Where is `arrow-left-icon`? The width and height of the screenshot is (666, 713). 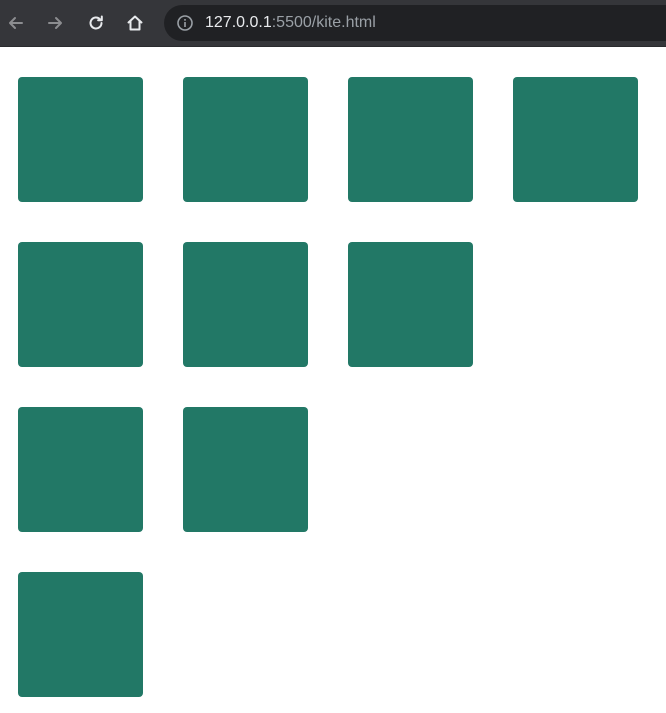
arrow-left-icon is located at coordinates (16, 23).